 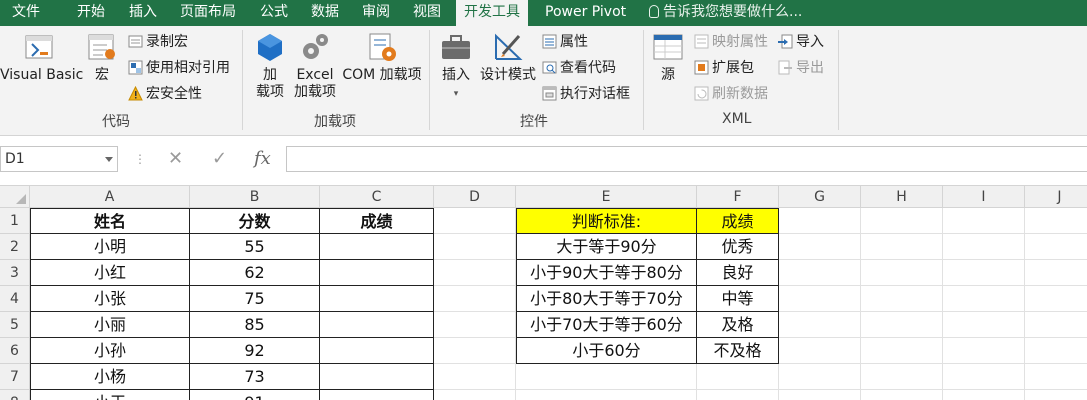 What do you see at coordinates (668, 57) in the screenshot?
I see `xml-source-button: 源` at bounding box center [668, 57].